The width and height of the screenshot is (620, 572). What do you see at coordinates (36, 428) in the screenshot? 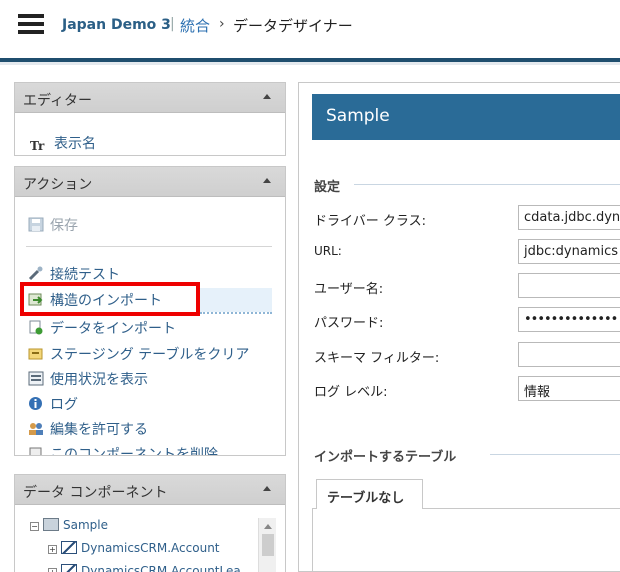
I see `users-icon` at bounding box center [36, 428].